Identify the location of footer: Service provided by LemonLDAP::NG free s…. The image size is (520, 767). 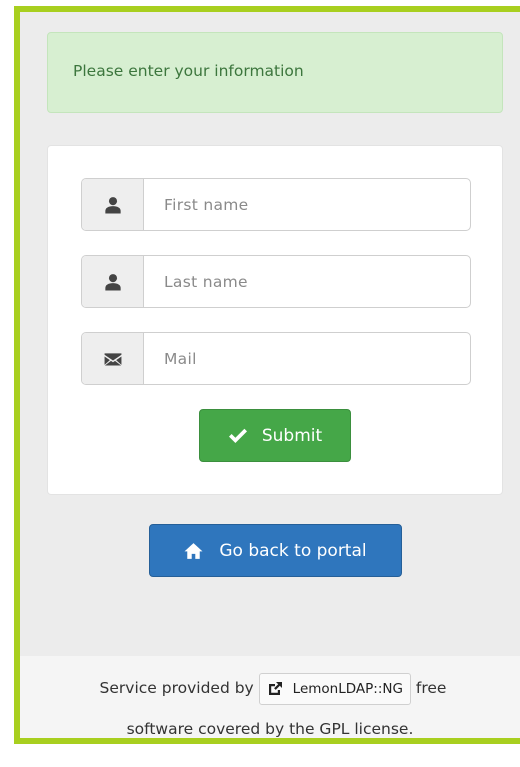
(270, 697).